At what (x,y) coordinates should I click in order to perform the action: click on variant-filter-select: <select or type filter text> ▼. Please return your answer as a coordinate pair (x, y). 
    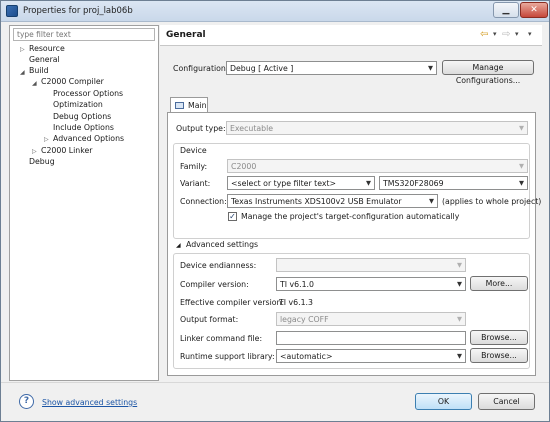
    Looking at the image, I should click on (301, 183).